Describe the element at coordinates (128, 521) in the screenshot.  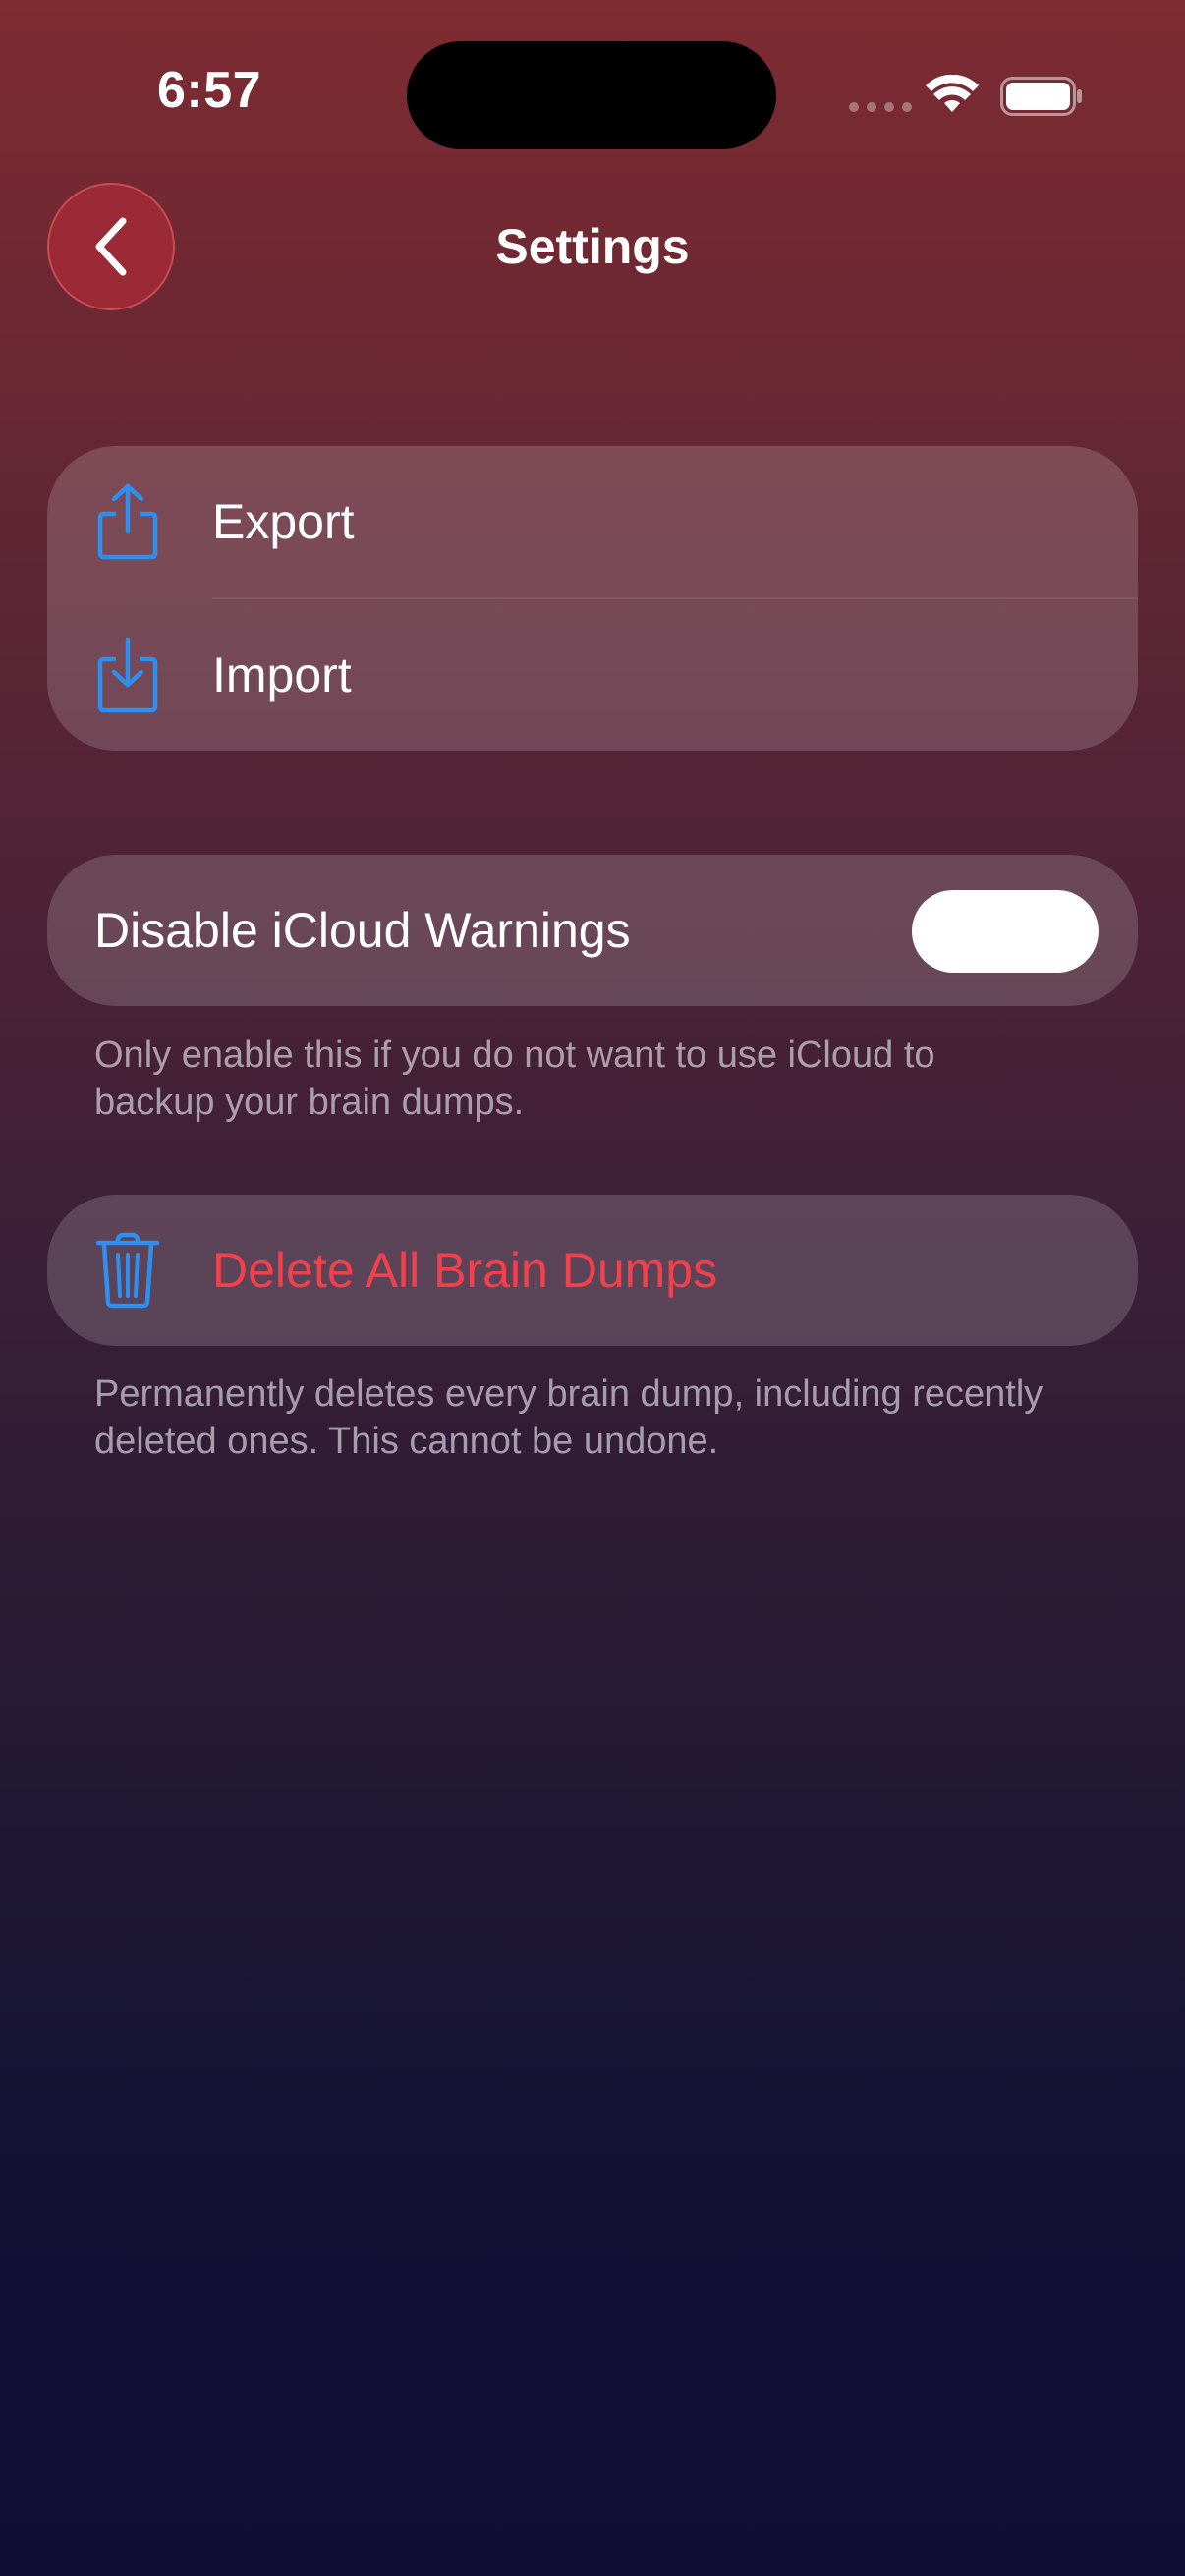
I see `share-upload-icon` at that location.